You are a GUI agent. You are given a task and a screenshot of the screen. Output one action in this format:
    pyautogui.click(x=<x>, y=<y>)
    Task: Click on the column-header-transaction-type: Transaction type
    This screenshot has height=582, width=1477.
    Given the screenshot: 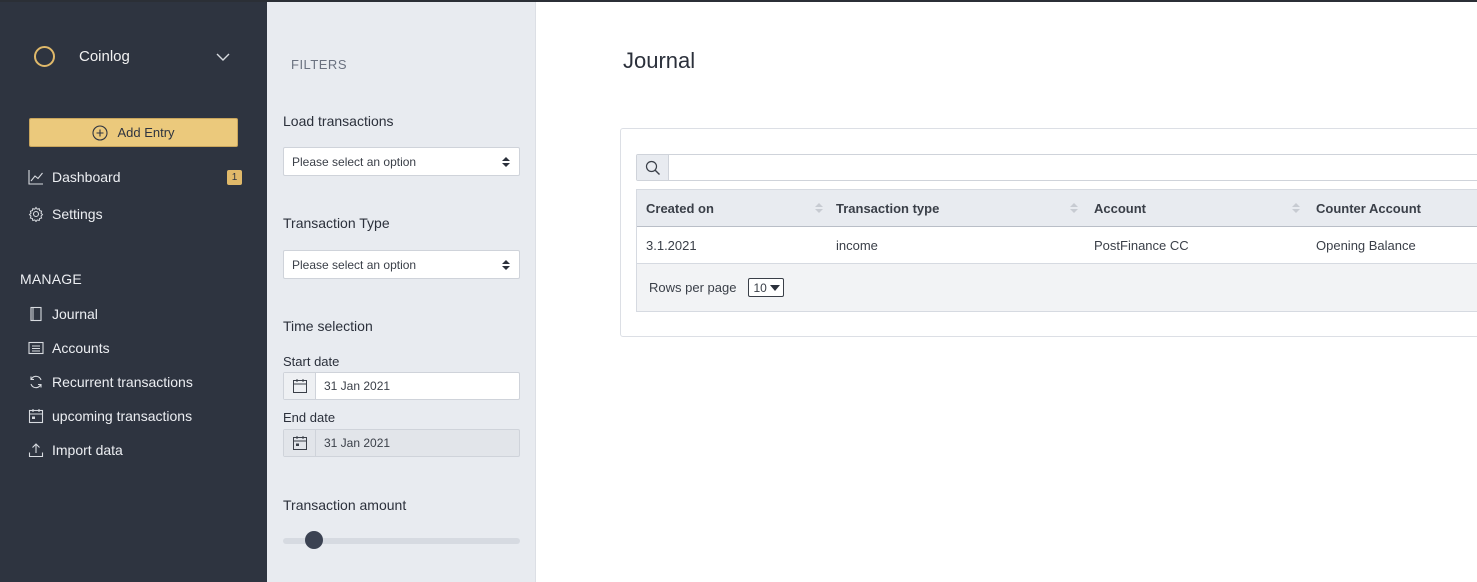 What is the action you would take?
    pyautogui.click(x=887, y=208)
    